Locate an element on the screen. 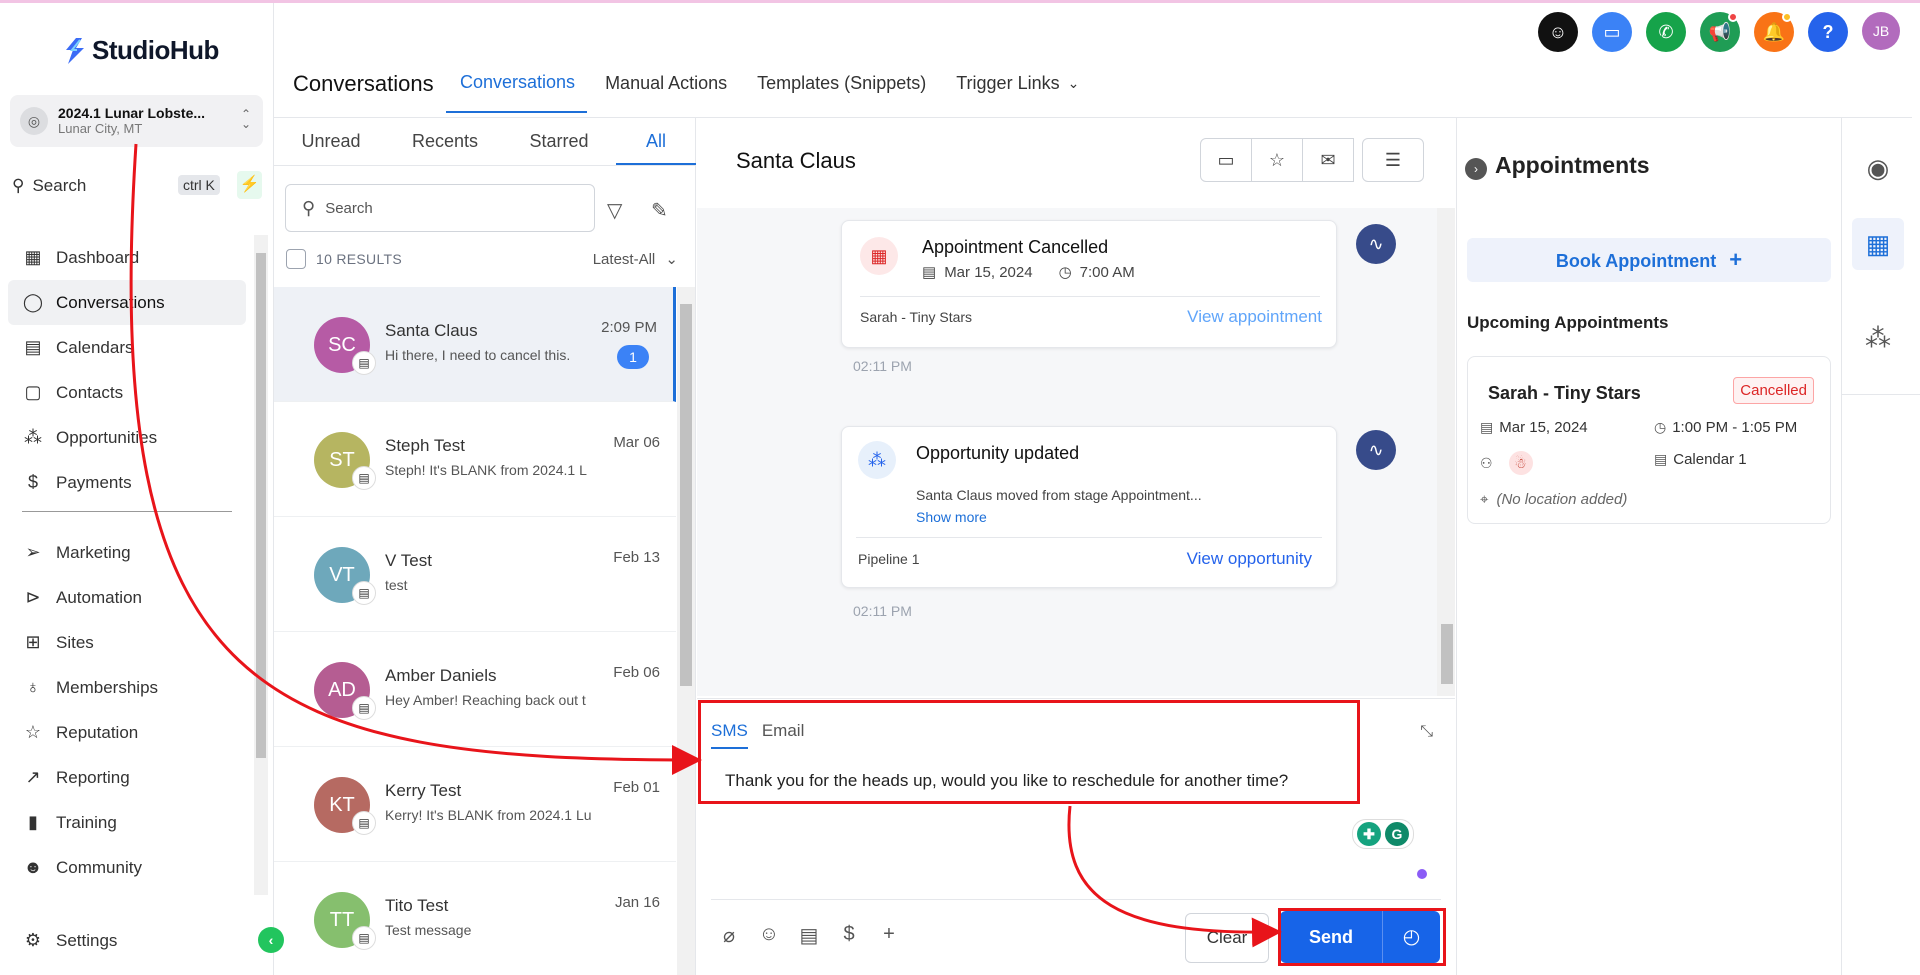 This screenshot has width=1920, height=975. grammarly-icon: G is located at coordinates (1397, 834).